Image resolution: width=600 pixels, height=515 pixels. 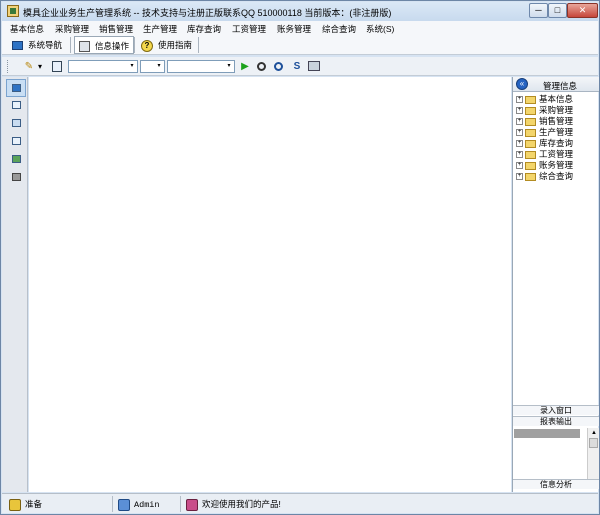 I want to click on tab-system-nav: 系统导航, so click(x=37, y=45).